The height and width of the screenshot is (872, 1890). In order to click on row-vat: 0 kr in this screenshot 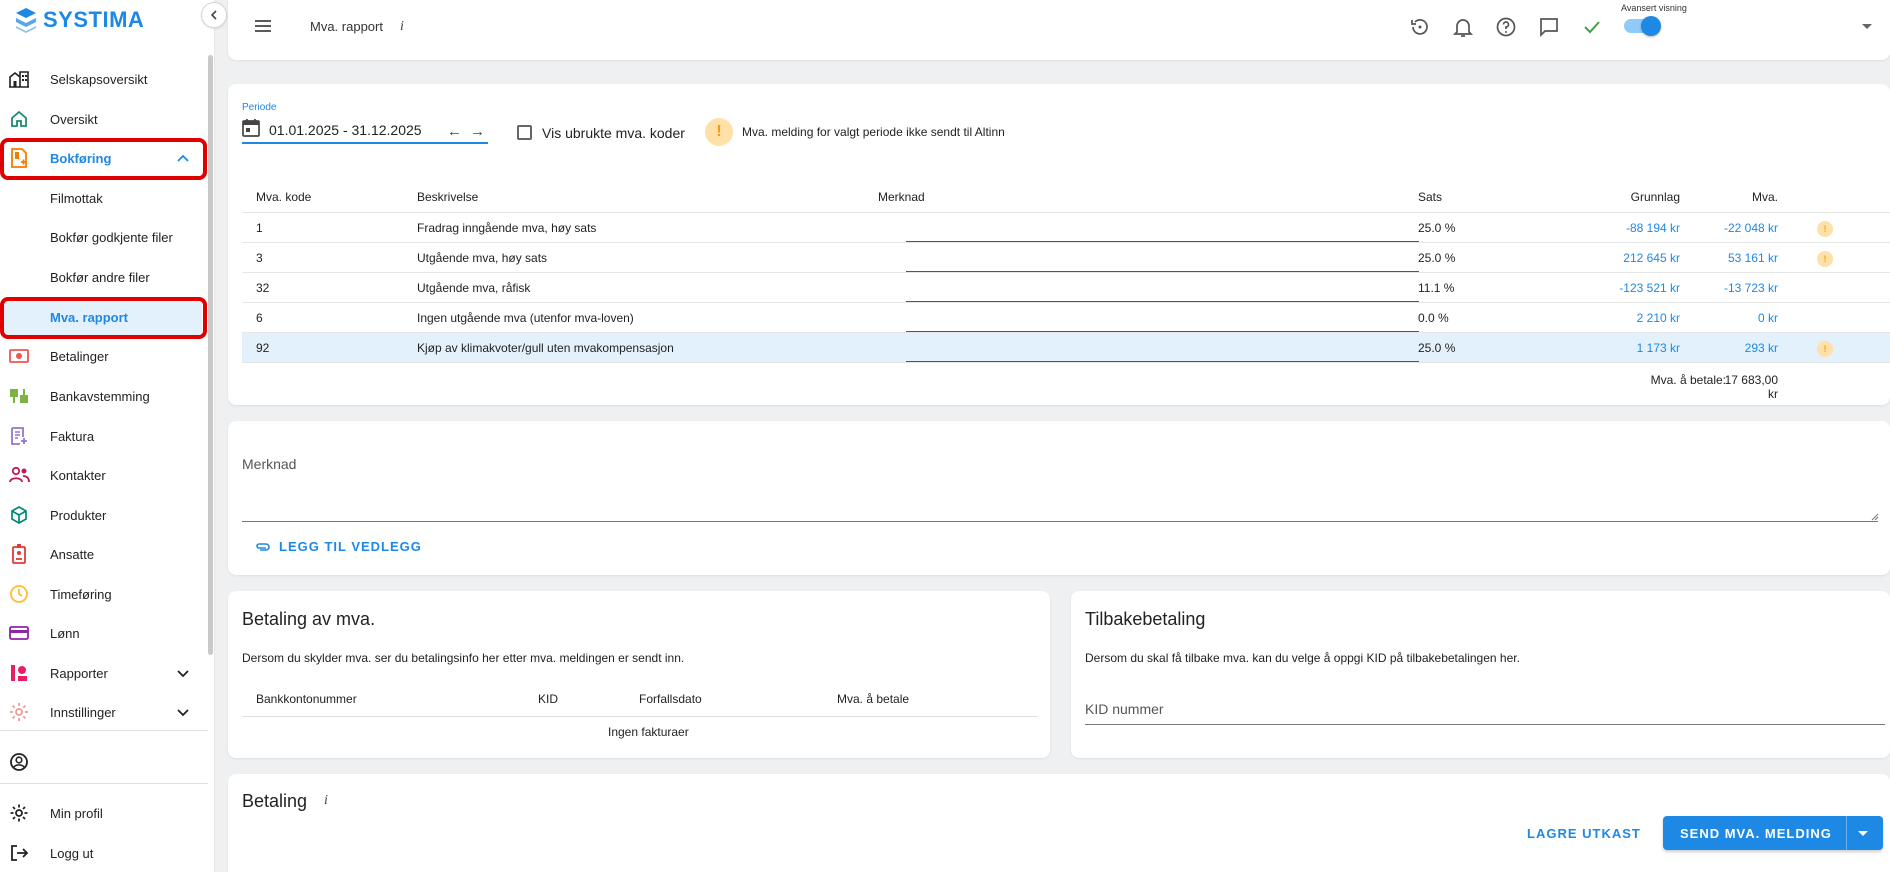, I will do `click(1728, 318)`.